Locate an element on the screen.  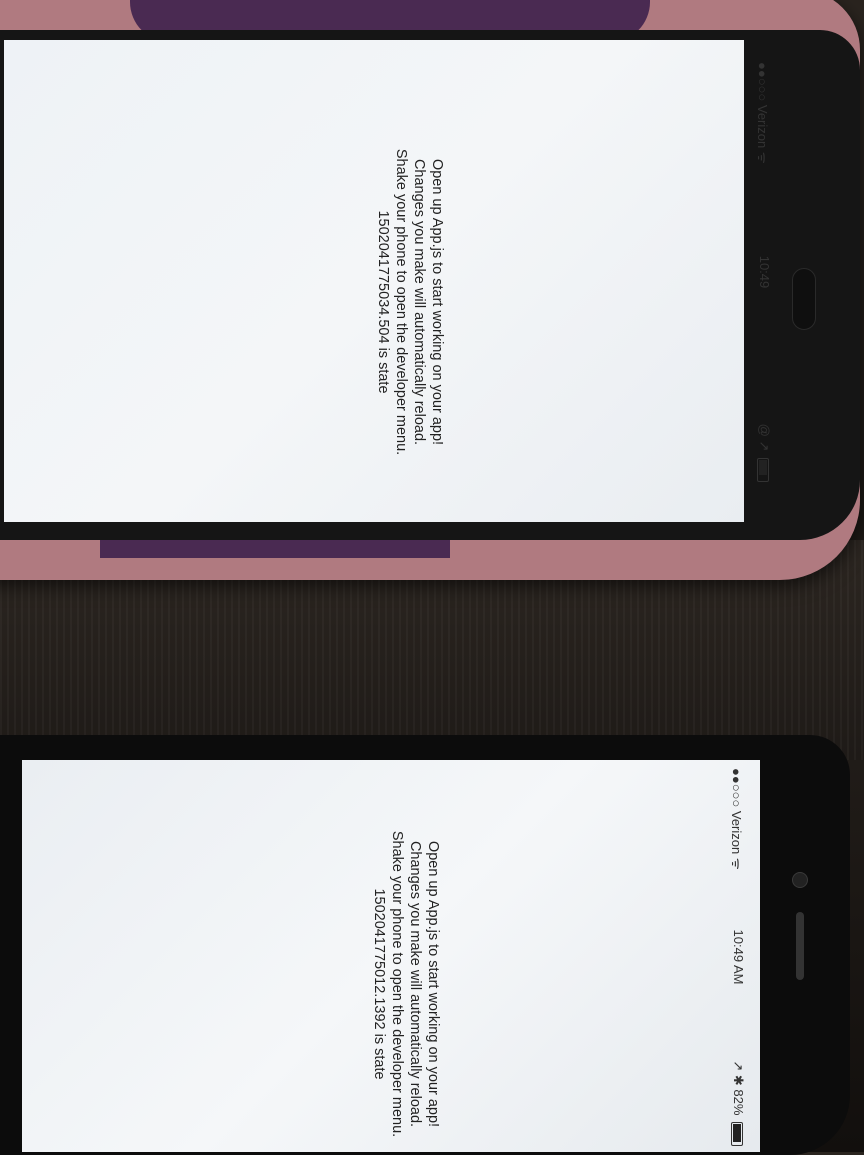
home-button is located at coordinates (804, 299).